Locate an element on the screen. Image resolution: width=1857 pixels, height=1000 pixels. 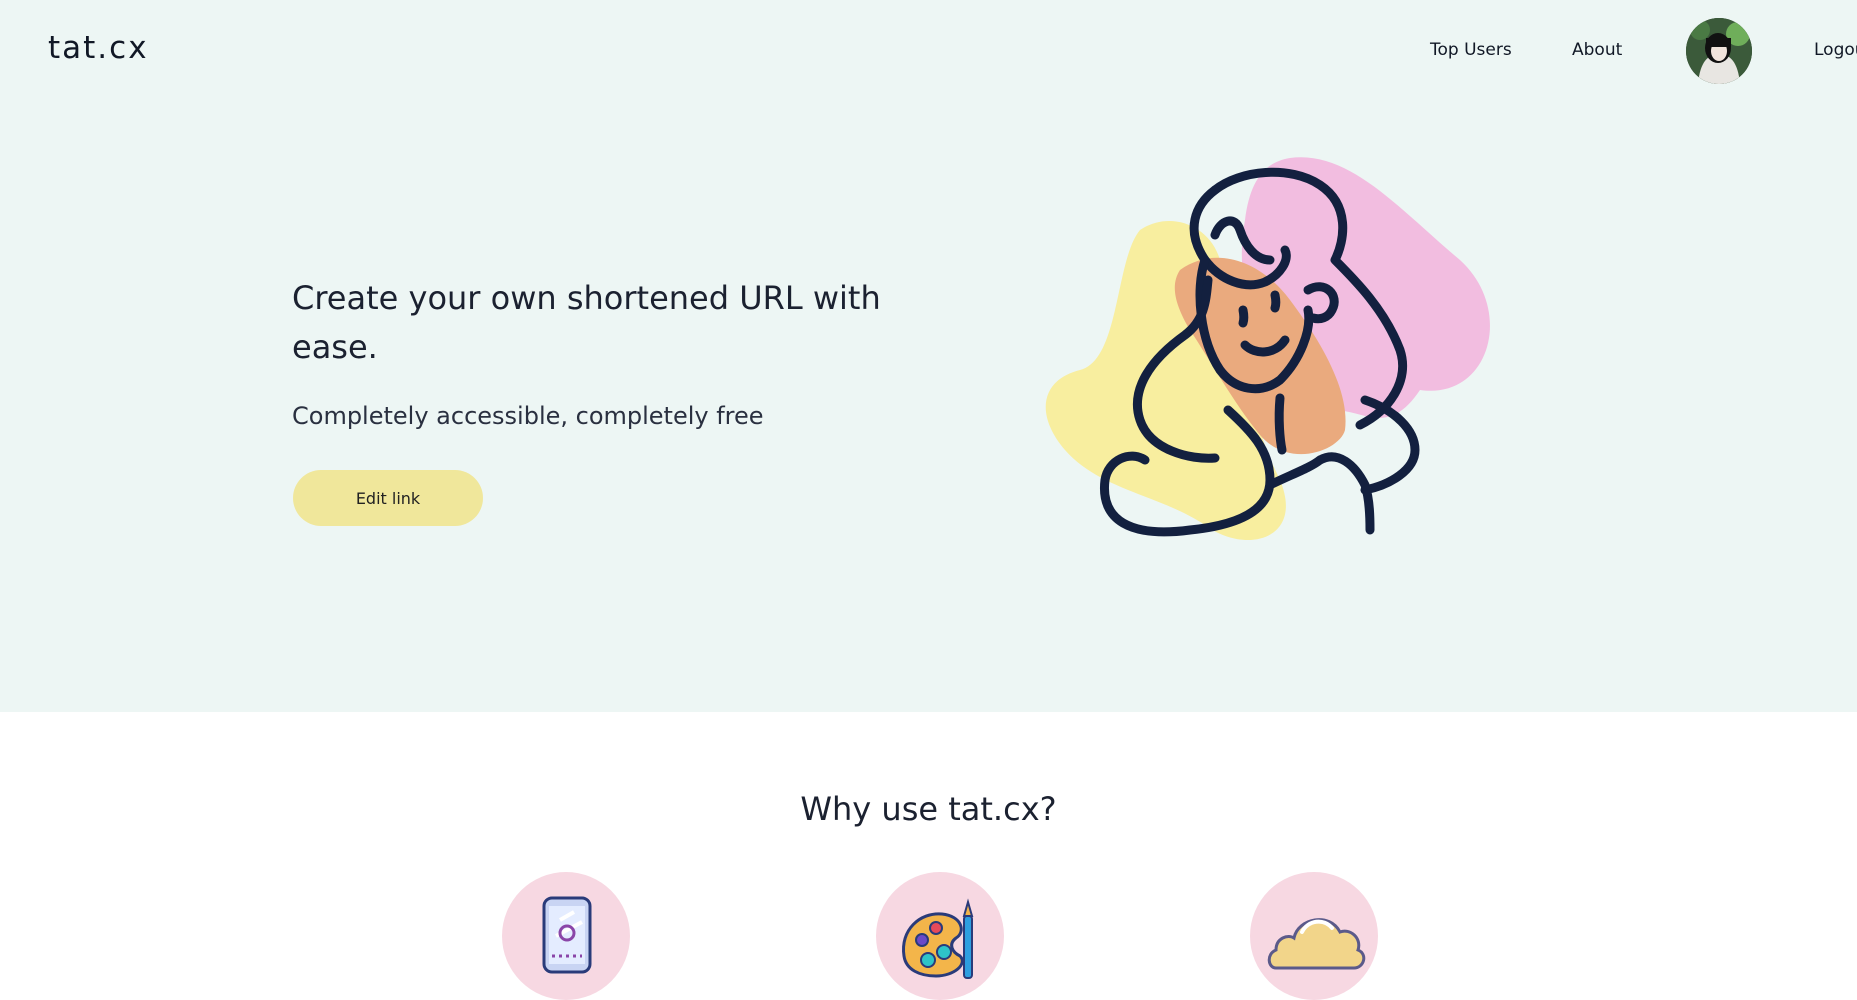
avatar-image is located at coordinates (1719, 51).